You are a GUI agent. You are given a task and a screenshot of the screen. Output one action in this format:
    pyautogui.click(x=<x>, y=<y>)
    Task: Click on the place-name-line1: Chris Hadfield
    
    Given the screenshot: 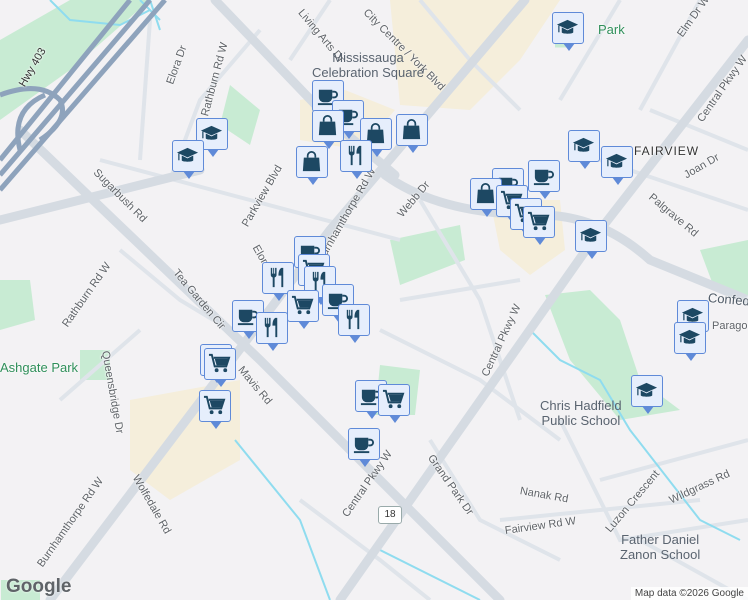 What is the action you would take?
    pyautogui.click(x=581, y=405)
    